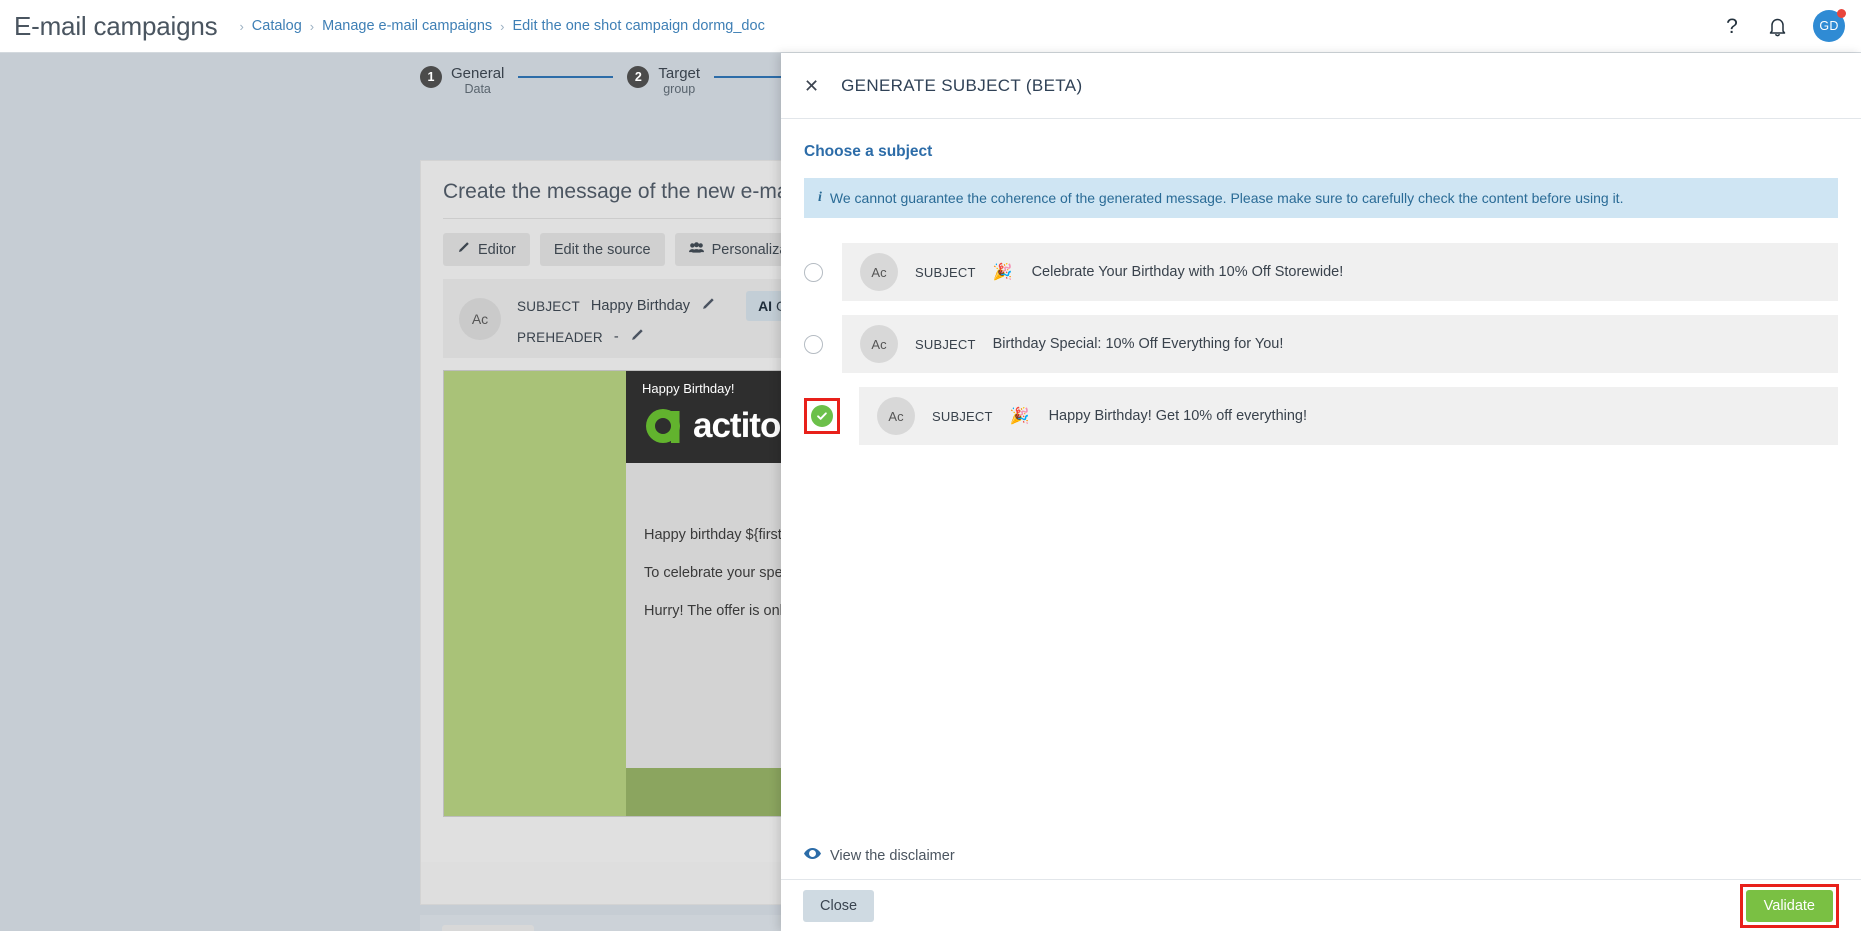  Describe the element at coordinates (1321, 86) in the screenshot. I see `modal-header: ✕ GENERATE SUBJECT (BETA)` at that location.